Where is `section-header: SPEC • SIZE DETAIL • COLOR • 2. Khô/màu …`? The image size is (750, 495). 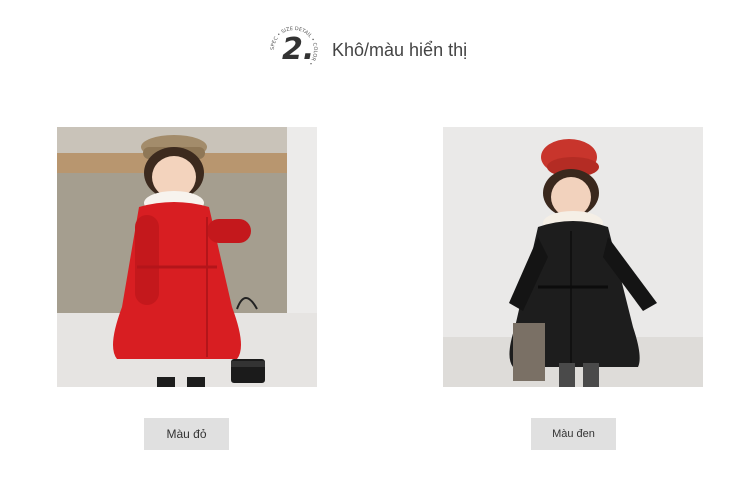 section-header: SPEC • SIZE DETAIL • COLOR • 2. Khô/màu … is located at coordinates (368, 50).